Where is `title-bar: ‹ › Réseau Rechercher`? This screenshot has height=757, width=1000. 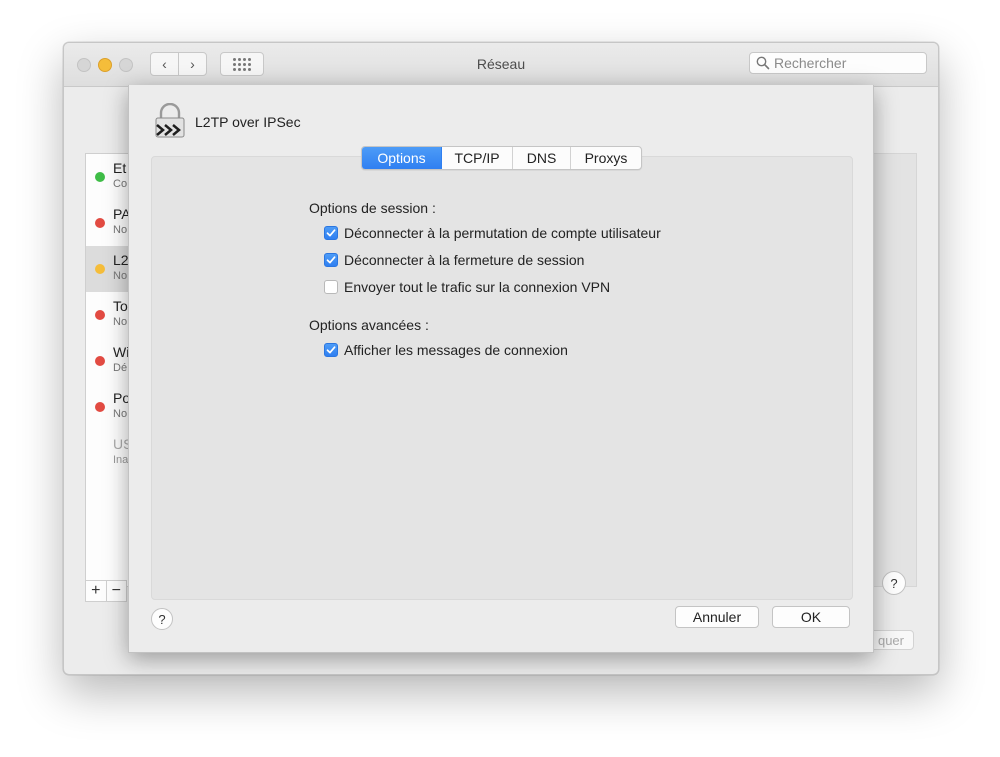 title-bar: ‹ › Réseau Rechercher is located at coordinates (501, 65).